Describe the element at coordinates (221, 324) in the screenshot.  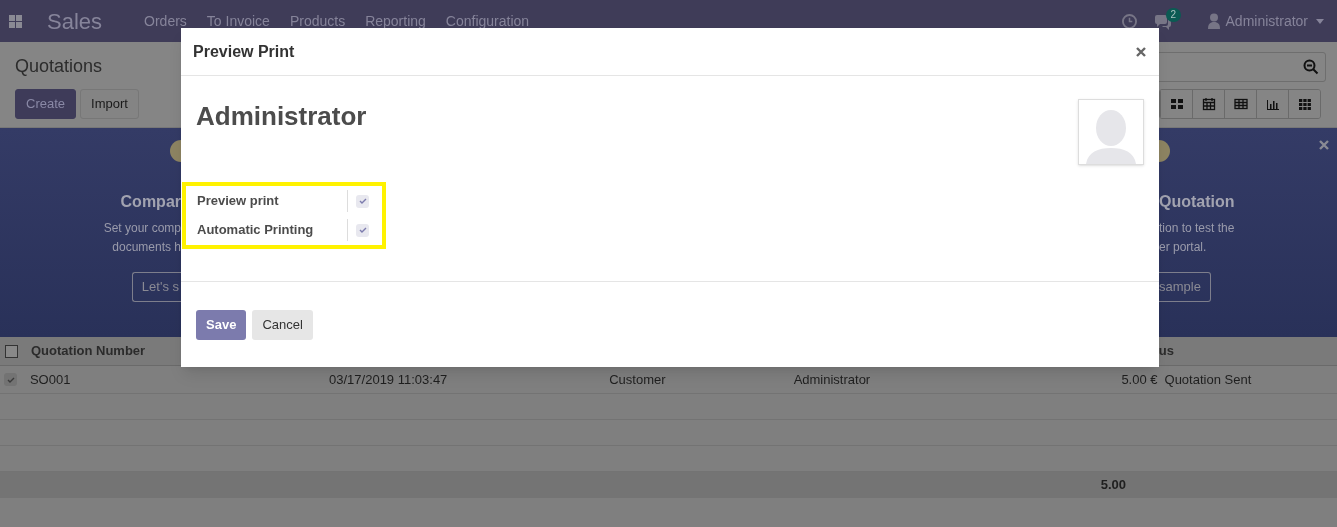
I see `dialog-button: Save` at that location.